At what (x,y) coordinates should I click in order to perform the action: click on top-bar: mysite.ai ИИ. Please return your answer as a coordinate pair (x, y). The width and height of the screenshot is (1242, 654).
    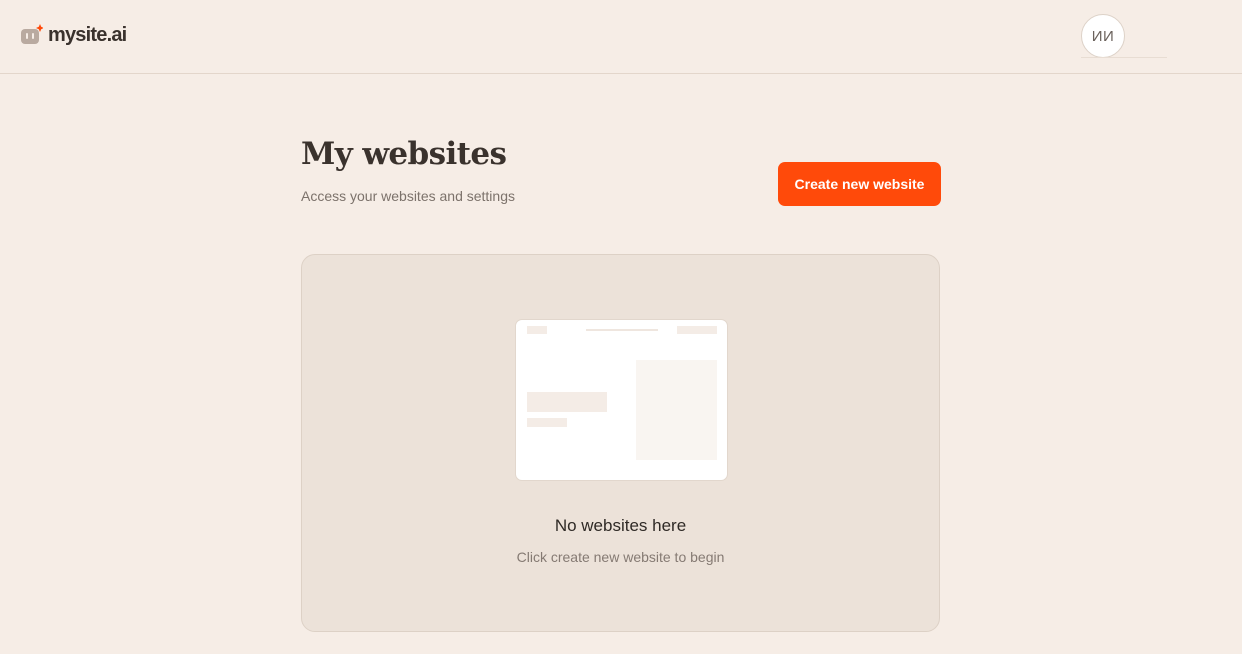
    Looking at the image, I should click on (621, 37).